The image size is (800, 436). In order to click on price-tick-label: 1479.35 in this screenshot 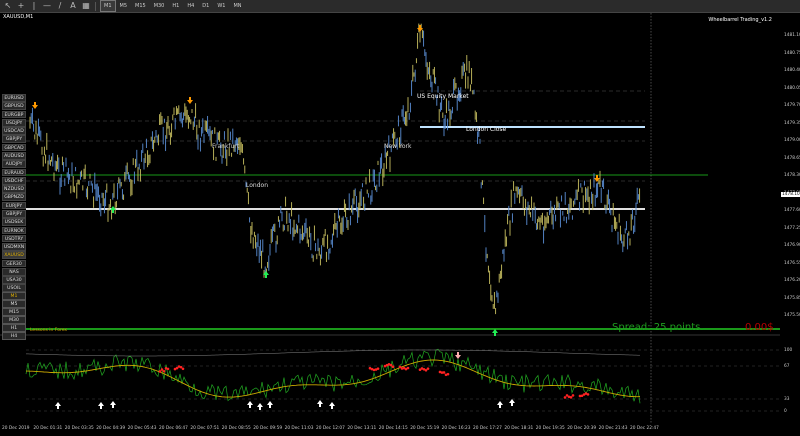, I will do `click(792, 123)`.